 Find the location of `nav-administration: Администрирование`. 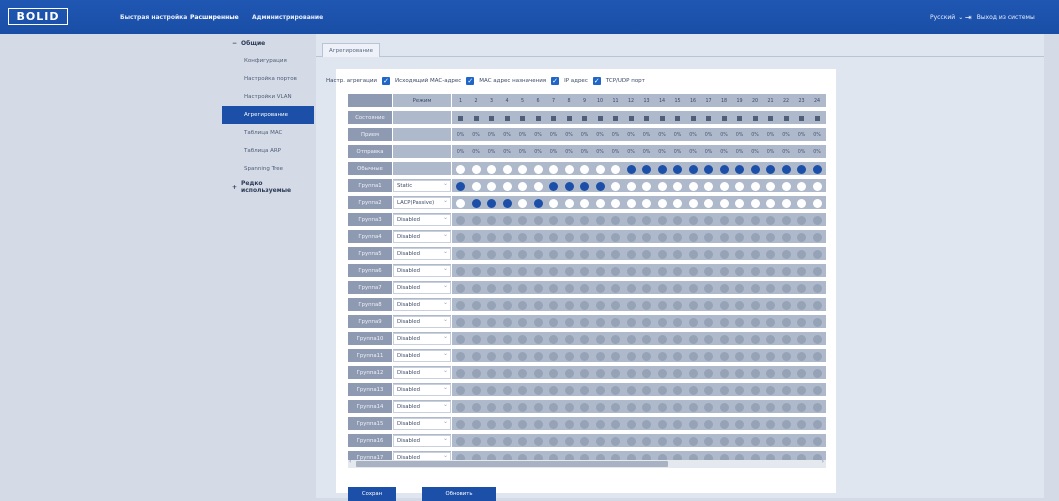

nav-administration: Администрирование is located at coordinates (287, 17).